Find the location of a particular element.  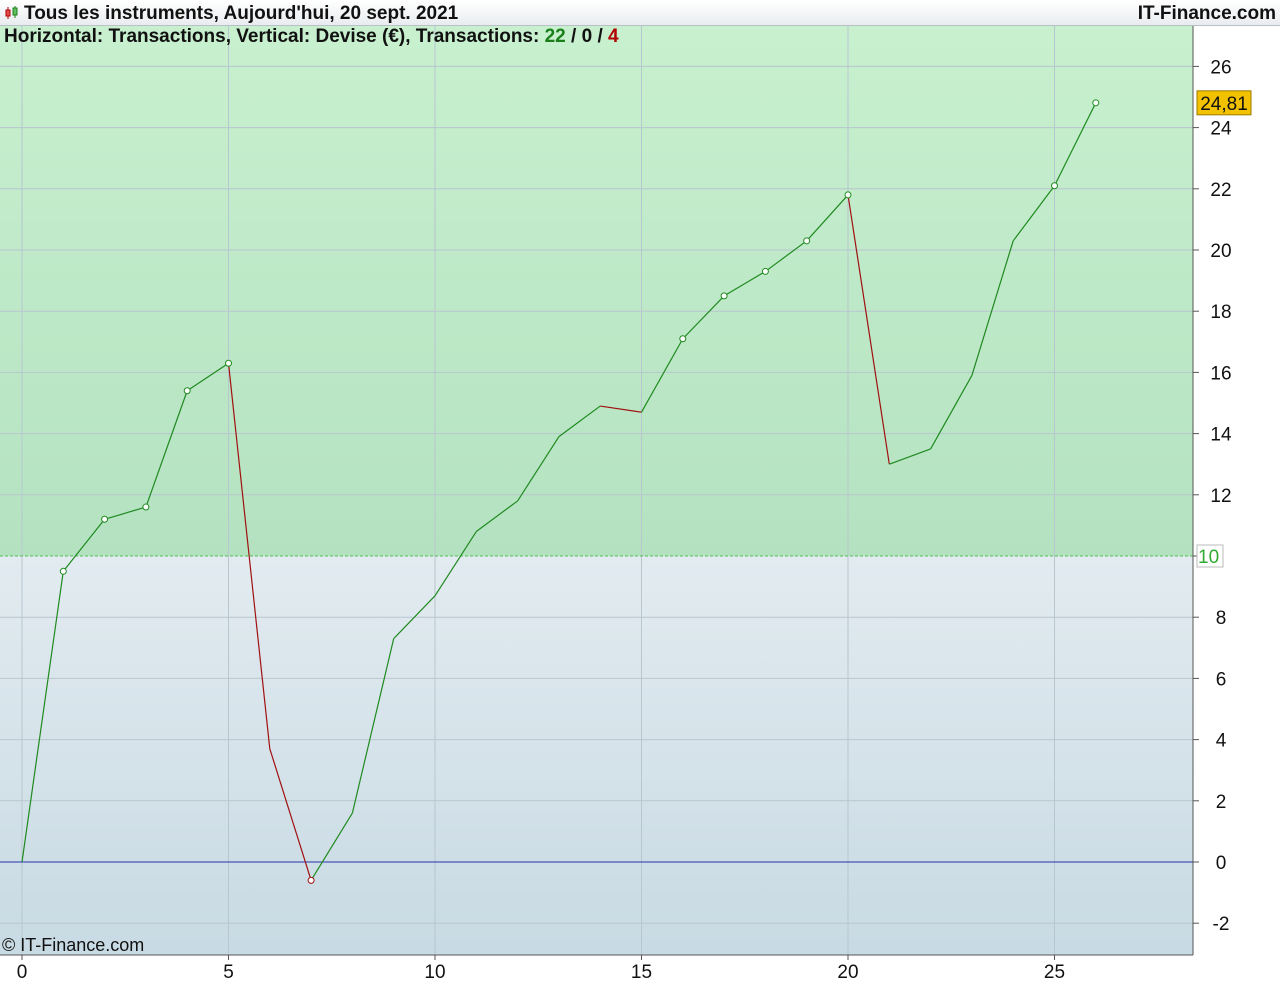

y-tick-label: 16 is located at coordinates (1220, 373).